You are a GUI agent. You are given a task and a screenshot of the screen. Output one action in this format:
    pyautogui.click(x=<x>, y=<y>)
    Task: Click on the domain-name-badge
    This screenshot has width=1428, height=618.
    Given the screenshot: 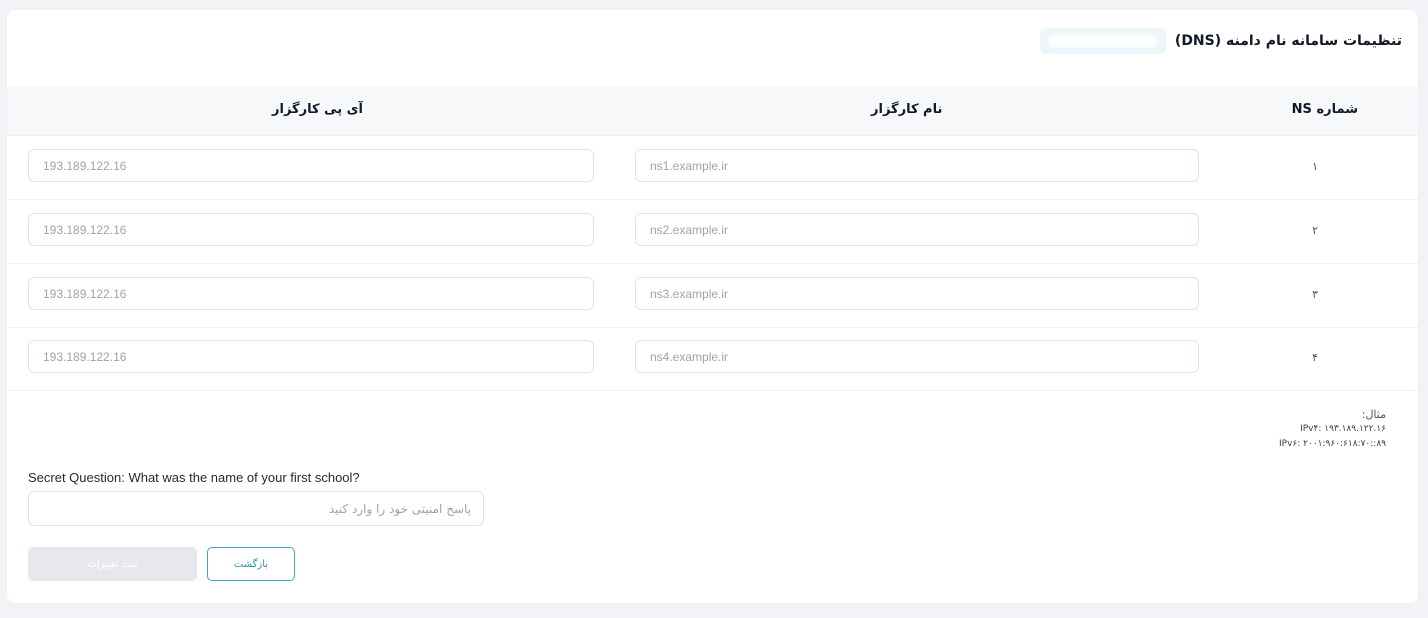 What is the action you would take?
    pyautogui.click(x=1103, y=41)
    